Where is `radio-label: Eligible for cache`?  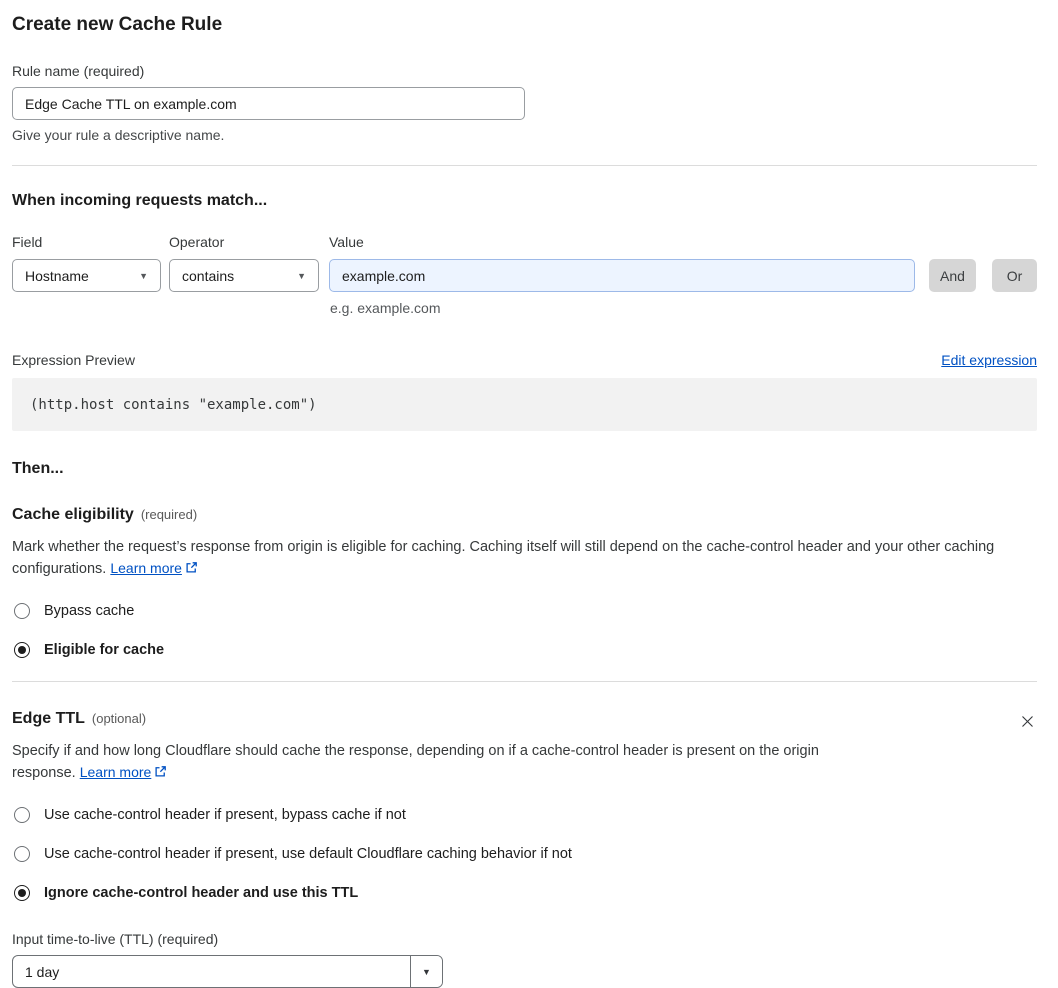 radio-label: Eligible for cache is located at coordinates (104, 650).